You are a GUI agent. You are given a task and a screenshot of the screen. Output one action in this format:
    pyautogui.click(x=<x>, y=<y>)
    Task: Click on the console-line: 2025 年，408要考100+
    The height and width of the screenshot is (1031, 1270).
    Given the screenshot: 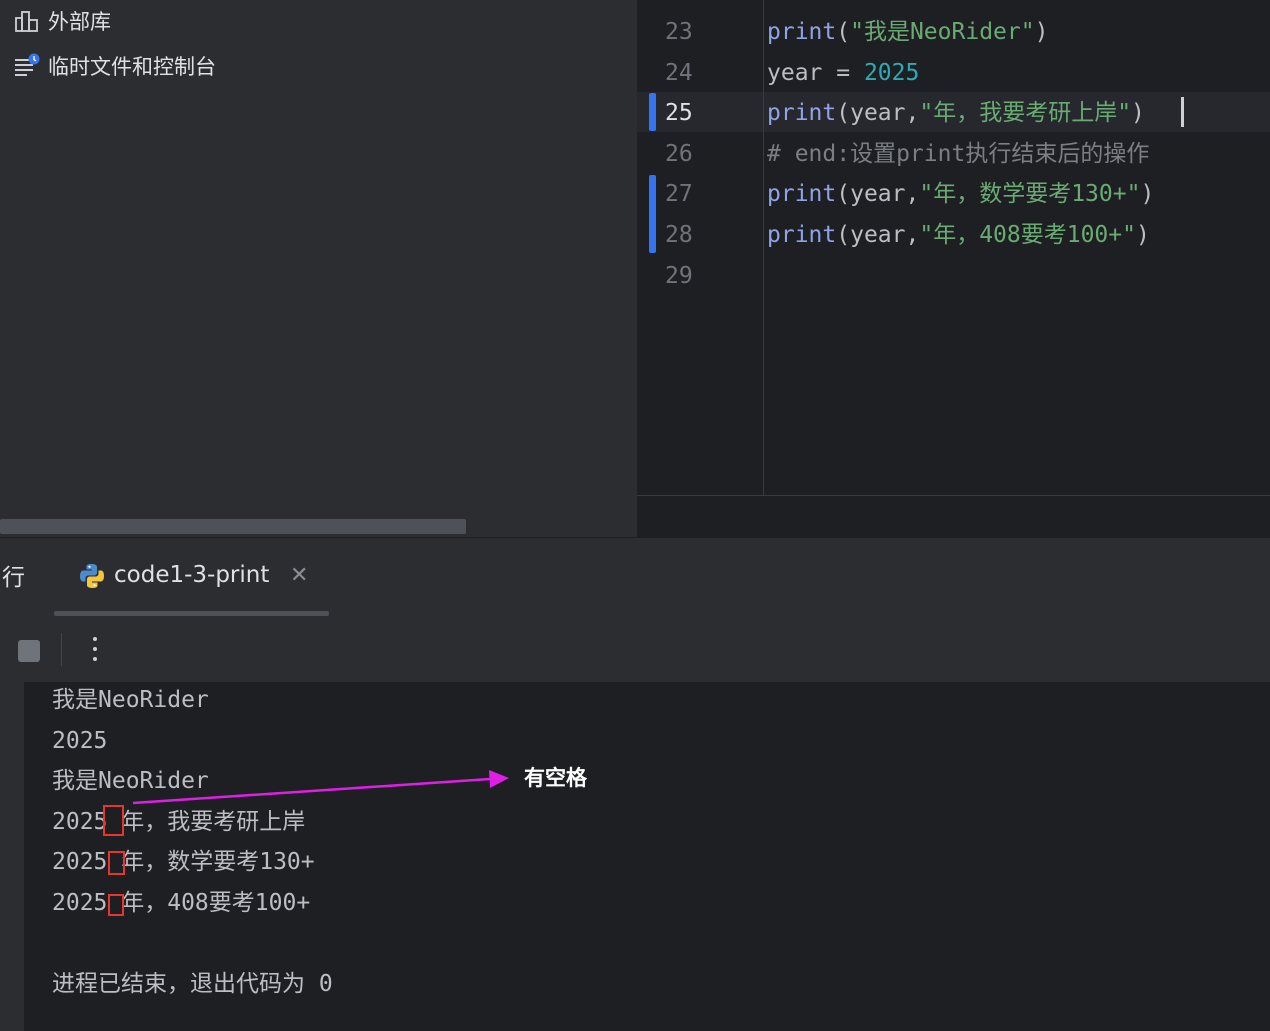 What is the action you would take?
    pyautogui.click(x=181, y=902)
    